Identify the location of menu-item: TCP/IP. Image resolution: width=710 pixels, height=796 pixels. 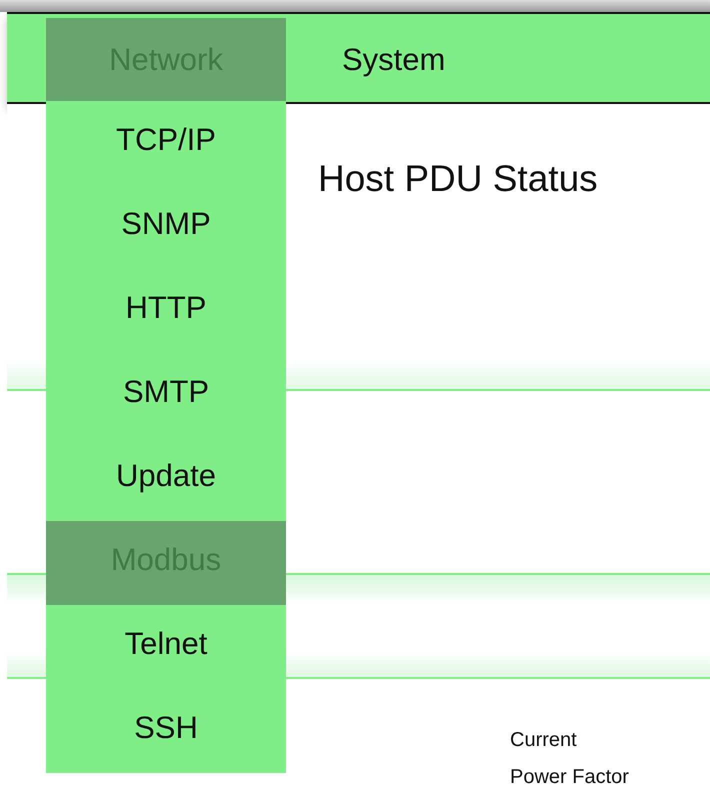
(166, 143).